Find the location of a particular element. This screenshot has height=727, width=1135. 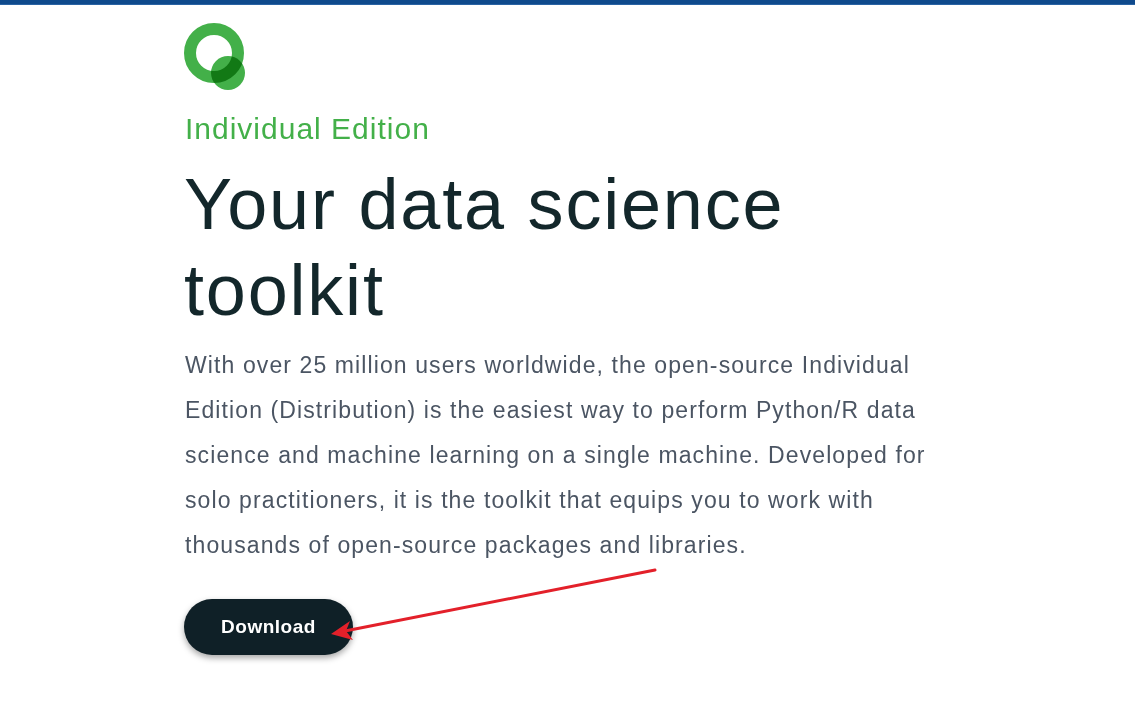

edition-label: Individual Edition is located at coordinates (307, 129).